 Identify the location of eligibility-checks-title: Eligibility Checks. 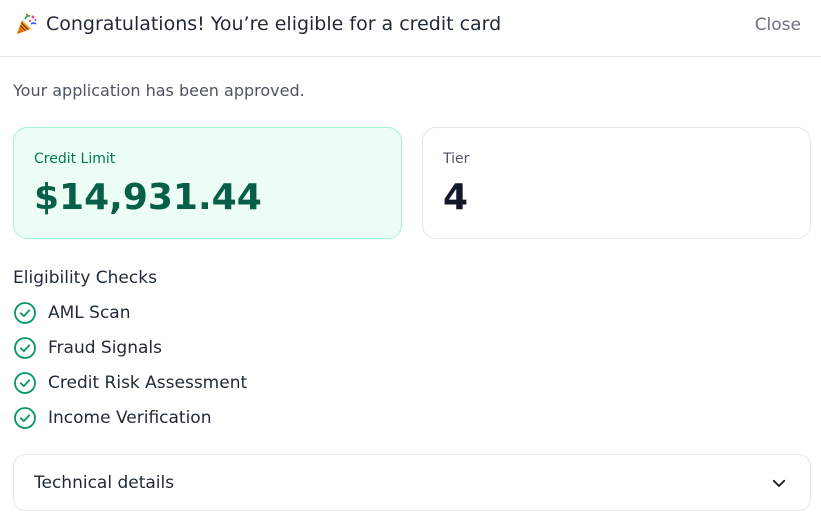
(85, 278).